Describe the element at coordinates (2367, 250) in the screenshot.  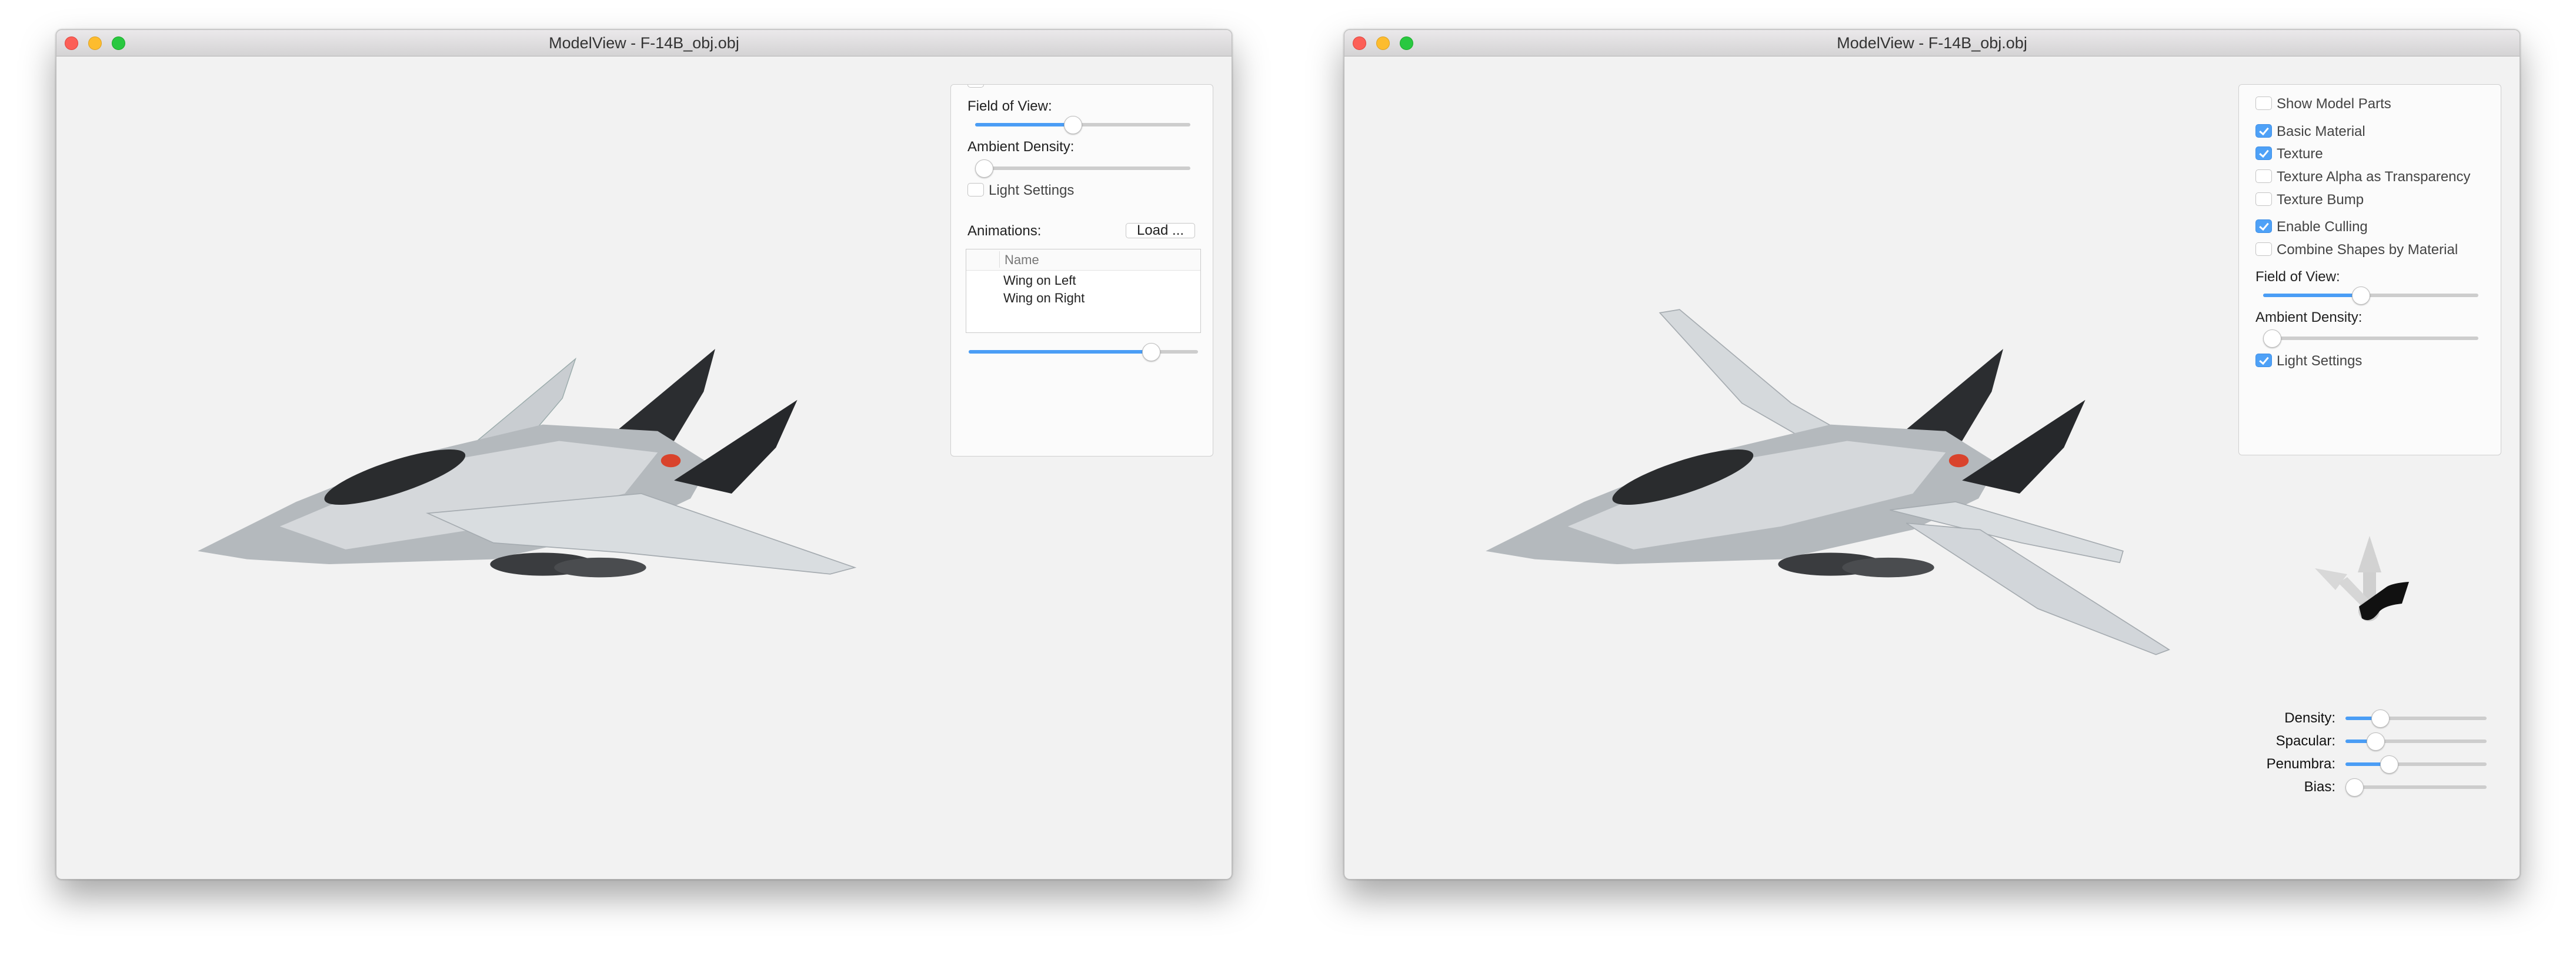
I see `checkbox-label: Combine Shapes by Material` at that location.